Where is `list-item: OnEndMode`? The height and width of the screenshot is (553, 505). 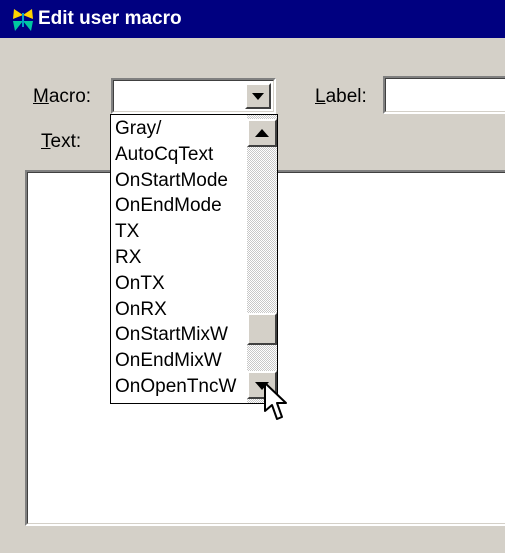
list-item: OnEndMode is located at coordinates (180, 206).